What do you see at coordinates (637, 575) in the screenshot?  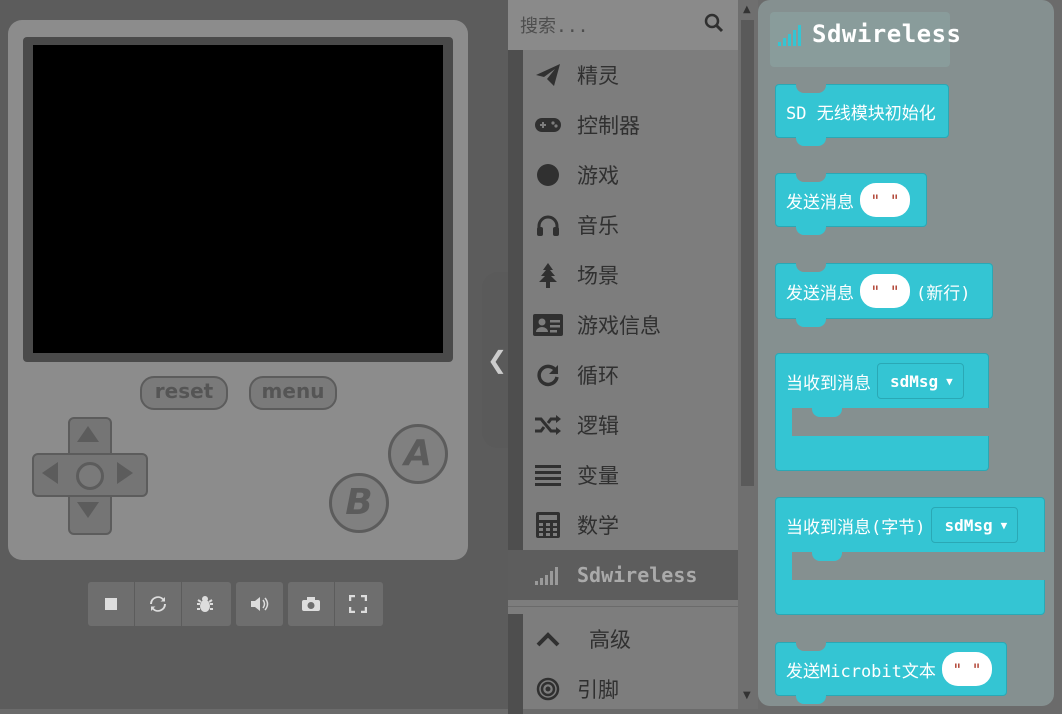 I see `category-label: Sdwireless` at bounding box center [637, 575].